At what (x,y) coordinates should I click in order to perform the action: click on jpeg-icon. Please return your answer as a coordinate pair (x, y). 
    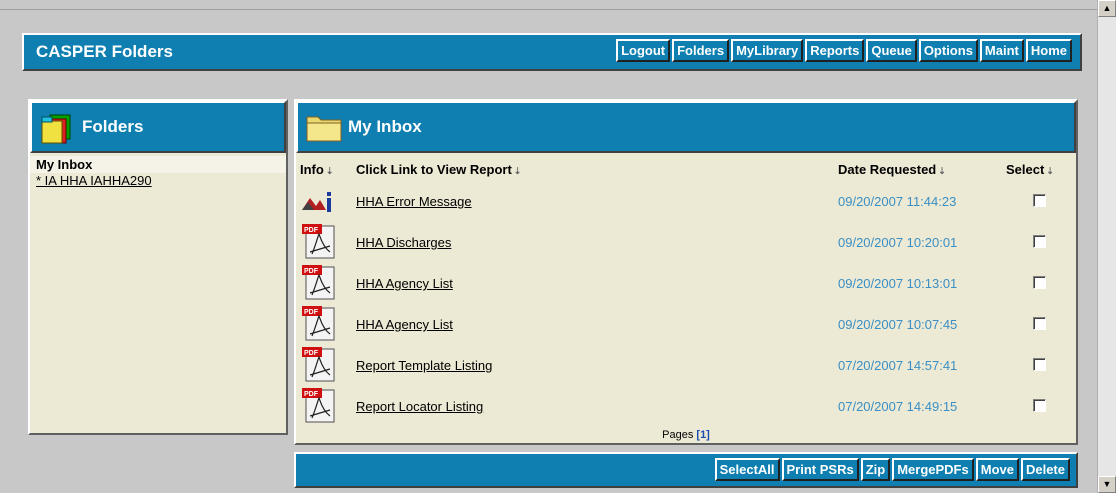
    Looking at the image, I should click on (317, 200).